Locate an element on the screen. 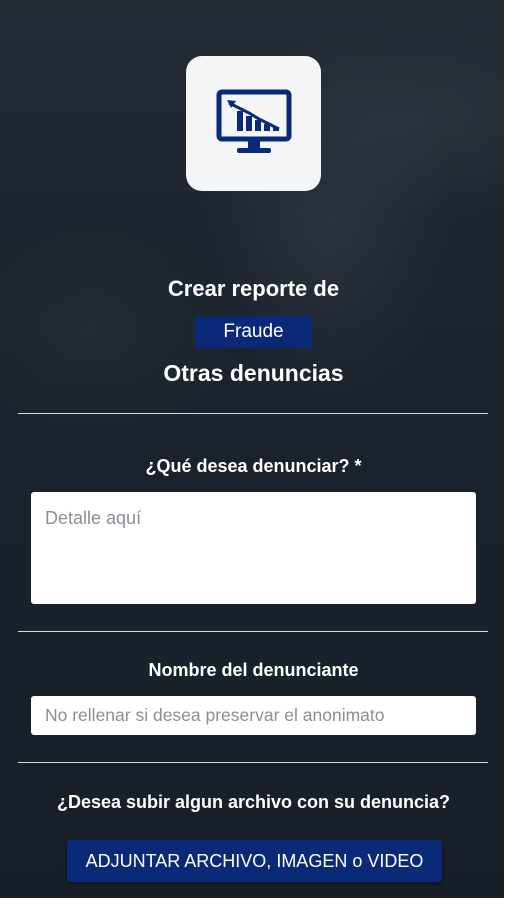 The image size is (507, 900). report-subcategory: Otras denuncias is located at coordinates (253, 373).